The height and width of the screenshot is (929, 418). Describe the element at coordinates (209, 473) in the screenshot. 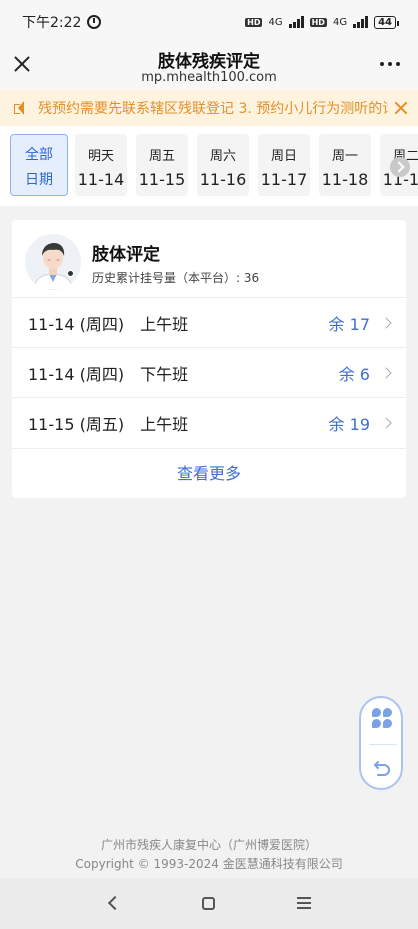

I see `view-more-link: 查看更多` at that location.